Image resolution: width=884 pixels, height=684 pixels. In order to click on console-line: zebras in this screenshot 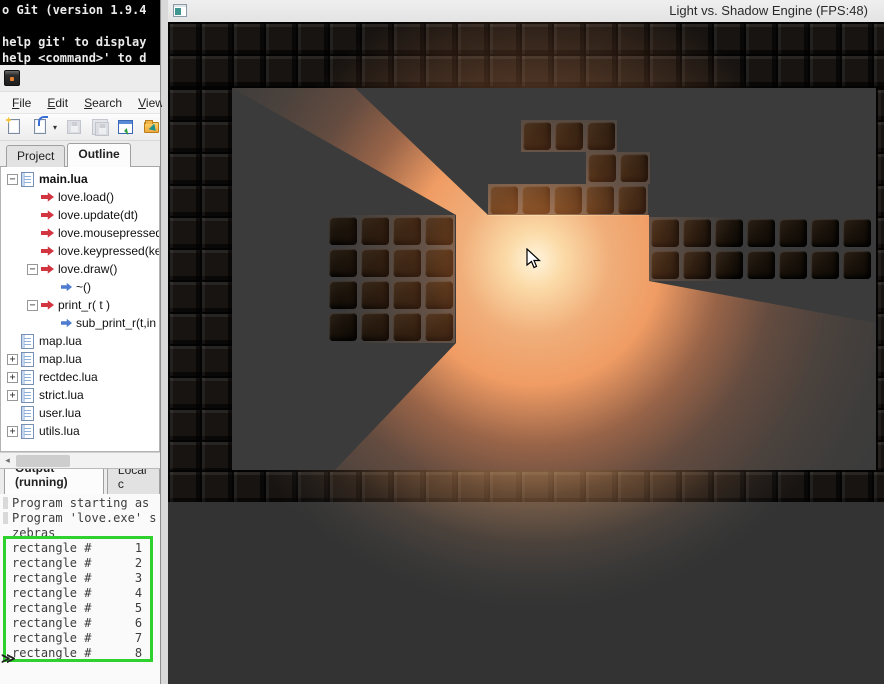, I will do `click(34, 533)`.